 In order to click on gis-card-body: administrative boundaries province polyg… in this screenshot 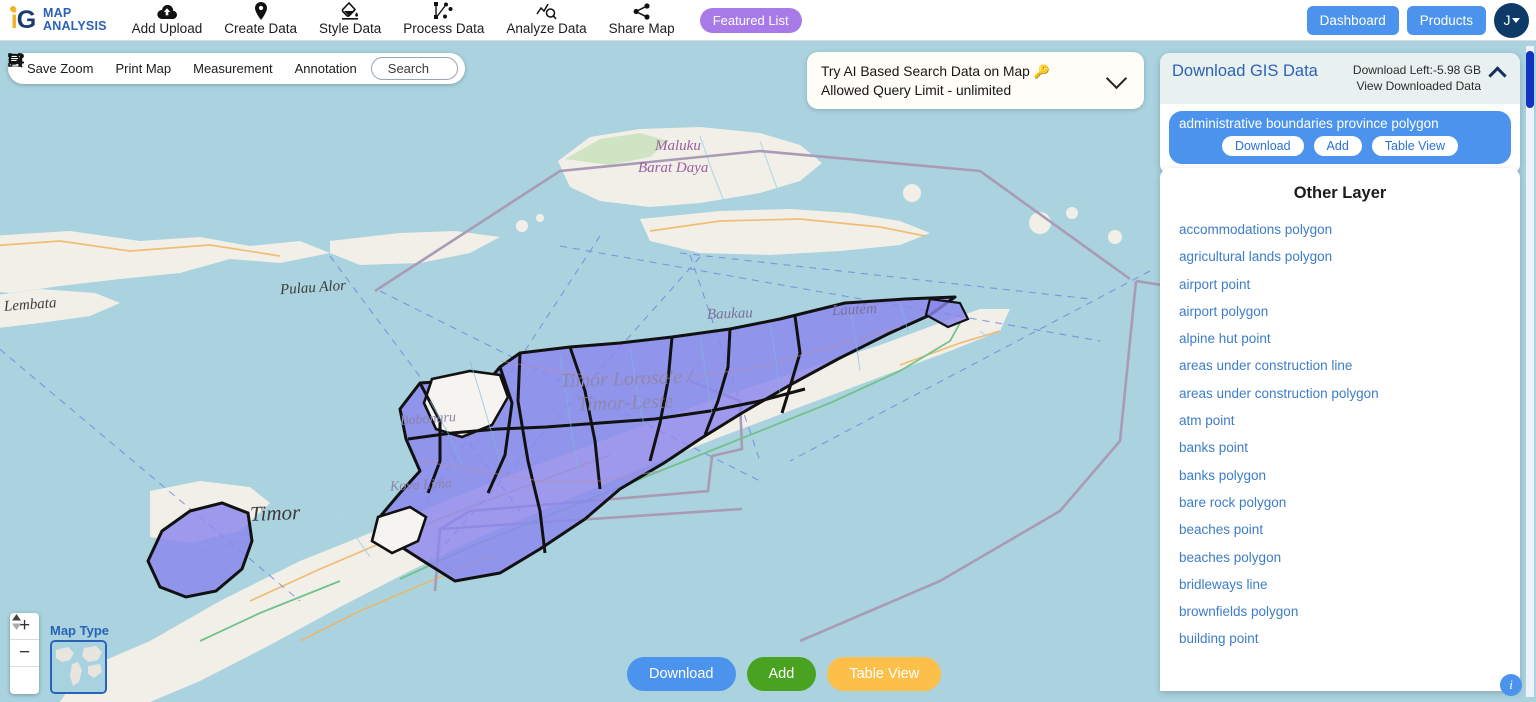, I will do `click(1340, 139)`.